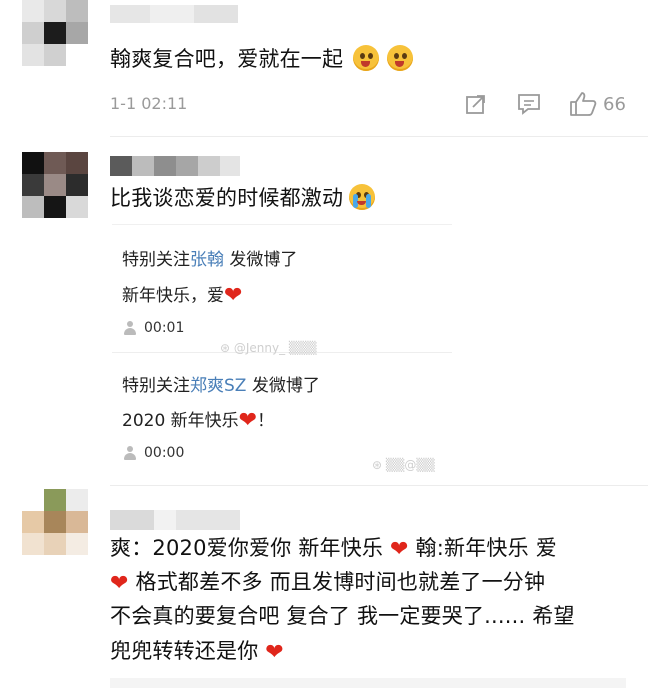  I want to click on quote-card: 特别关注张翰 发微博了 新年快乐，爱❤ 00:01, so click(282, 288).